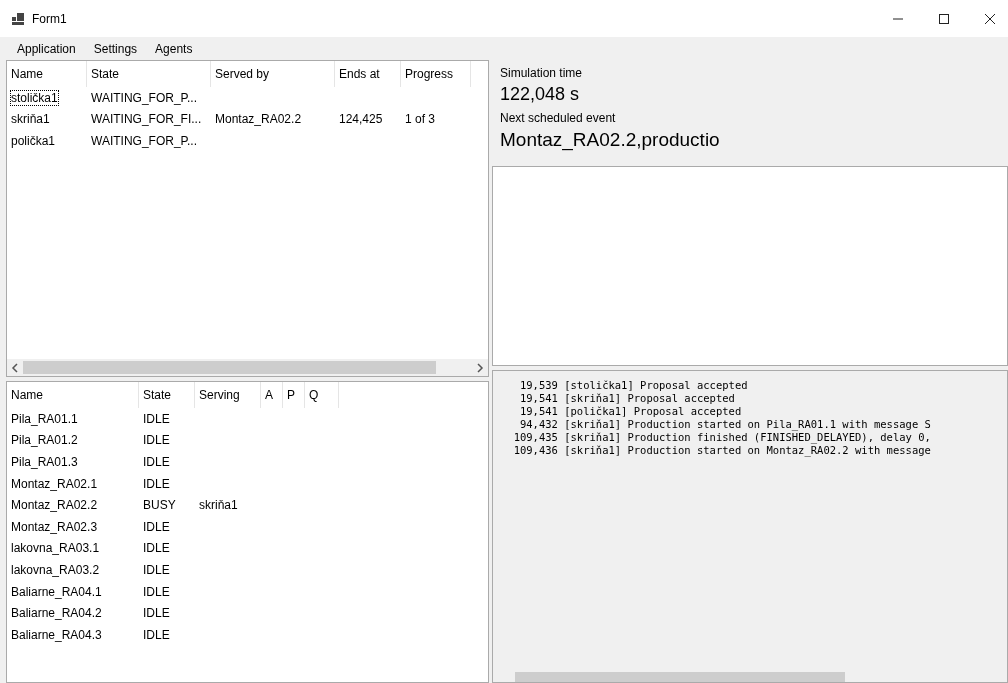  What do you see at coordinates (542, 73) in the screenshot?
I see `simulation-time-label: Simulation time` at bounding box center [542, 73].